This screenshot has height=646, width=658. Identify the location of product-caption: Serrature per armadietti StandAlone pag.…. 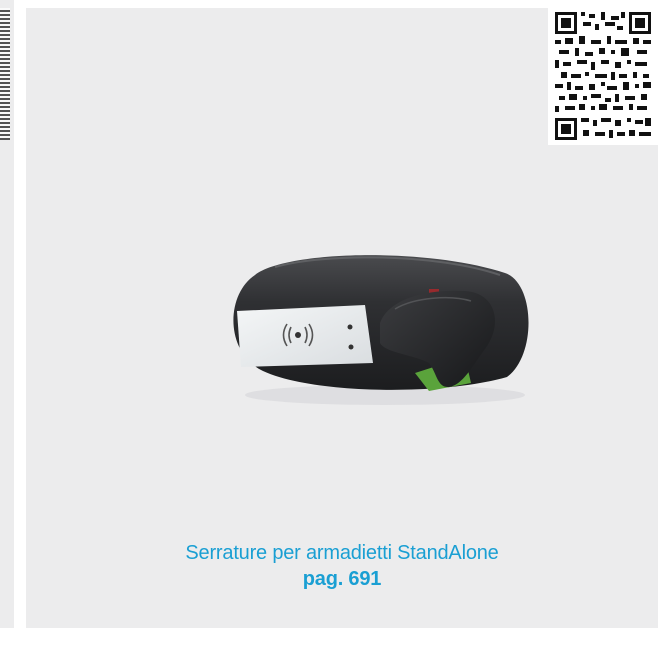
(342, 566).